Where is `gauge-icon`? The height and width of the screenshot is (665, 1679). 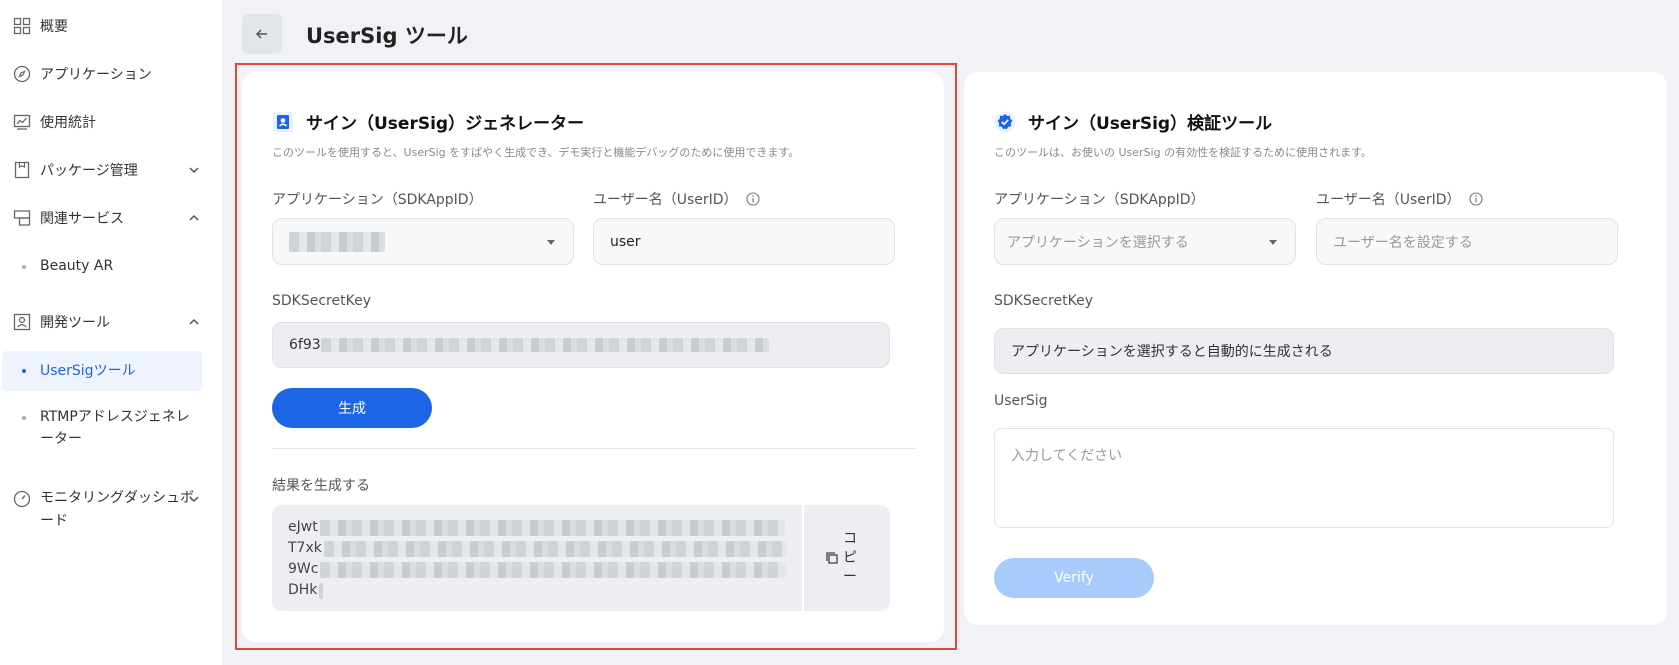
gauge-icon is located at coordinates (22, 499).